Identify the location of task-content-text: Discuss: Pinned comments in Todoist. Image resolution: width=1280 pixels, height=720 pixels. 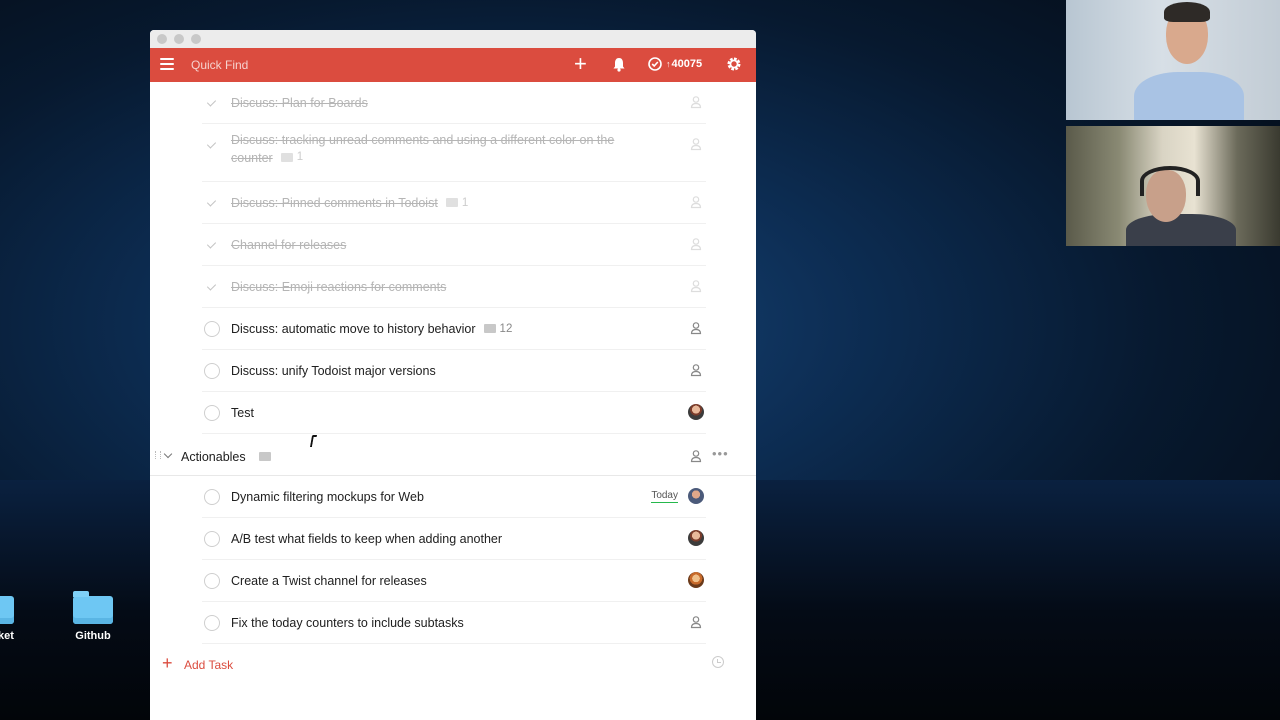
(334, 203).